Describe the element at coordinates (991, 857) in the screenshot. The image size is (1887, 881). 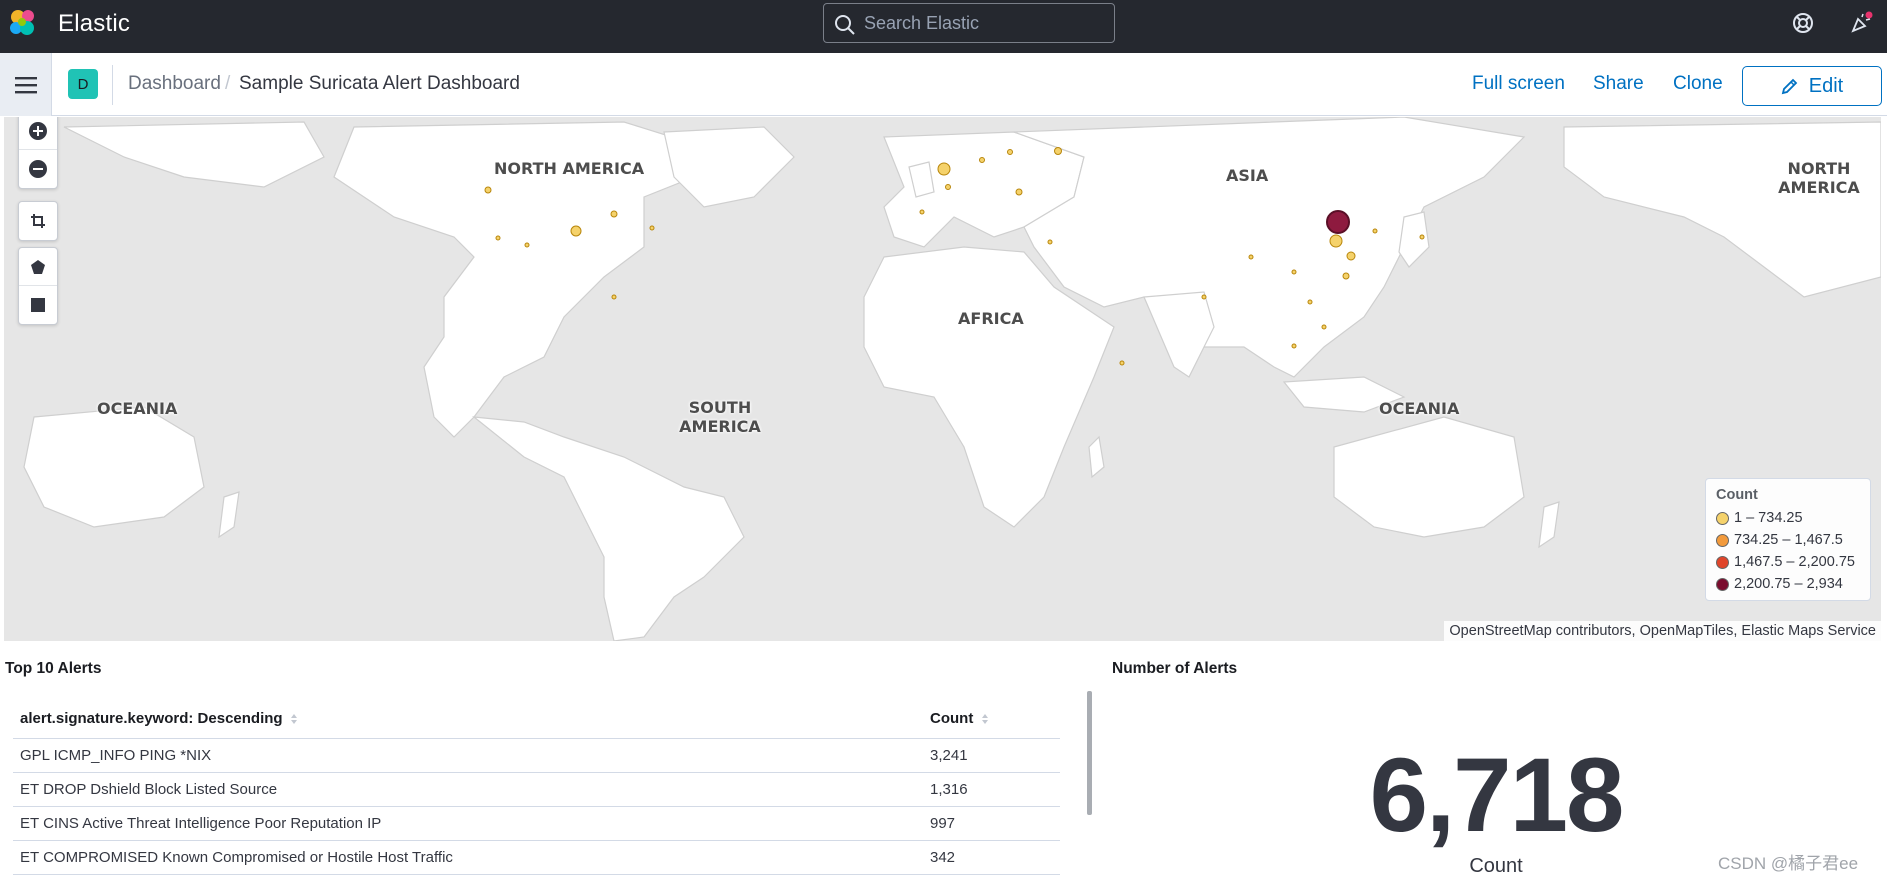
I see `alert-count-cell: 342` at that location.